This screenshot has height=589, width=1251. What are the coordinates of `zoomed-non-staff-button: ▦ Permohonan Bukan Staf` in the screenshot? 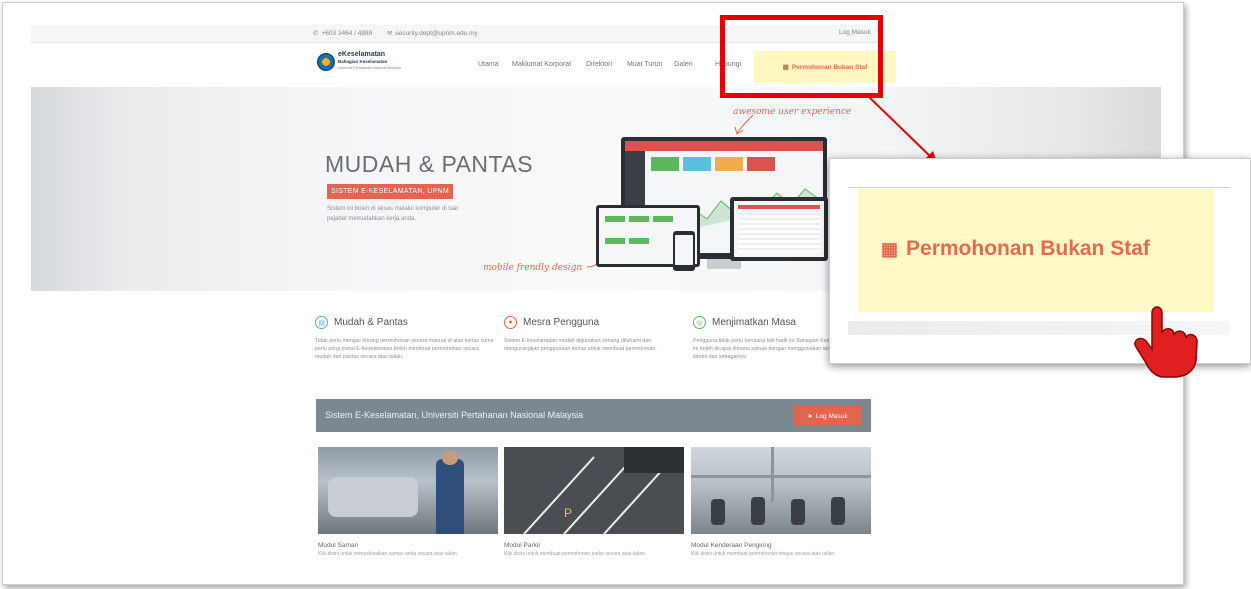 It's located at (1036, 250).